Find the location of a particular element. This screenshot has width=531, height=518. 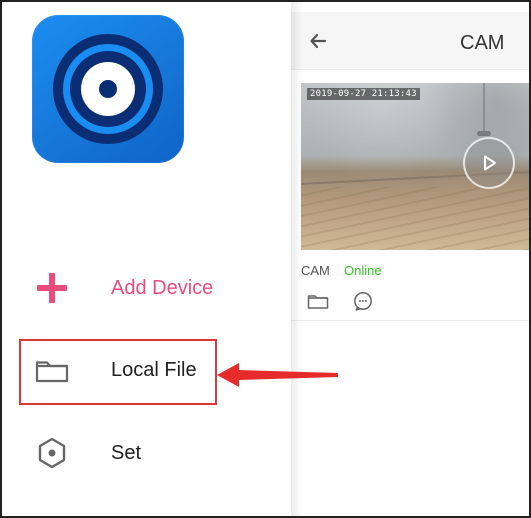

set-menu-item: Set is located at coordinates (155, 453).